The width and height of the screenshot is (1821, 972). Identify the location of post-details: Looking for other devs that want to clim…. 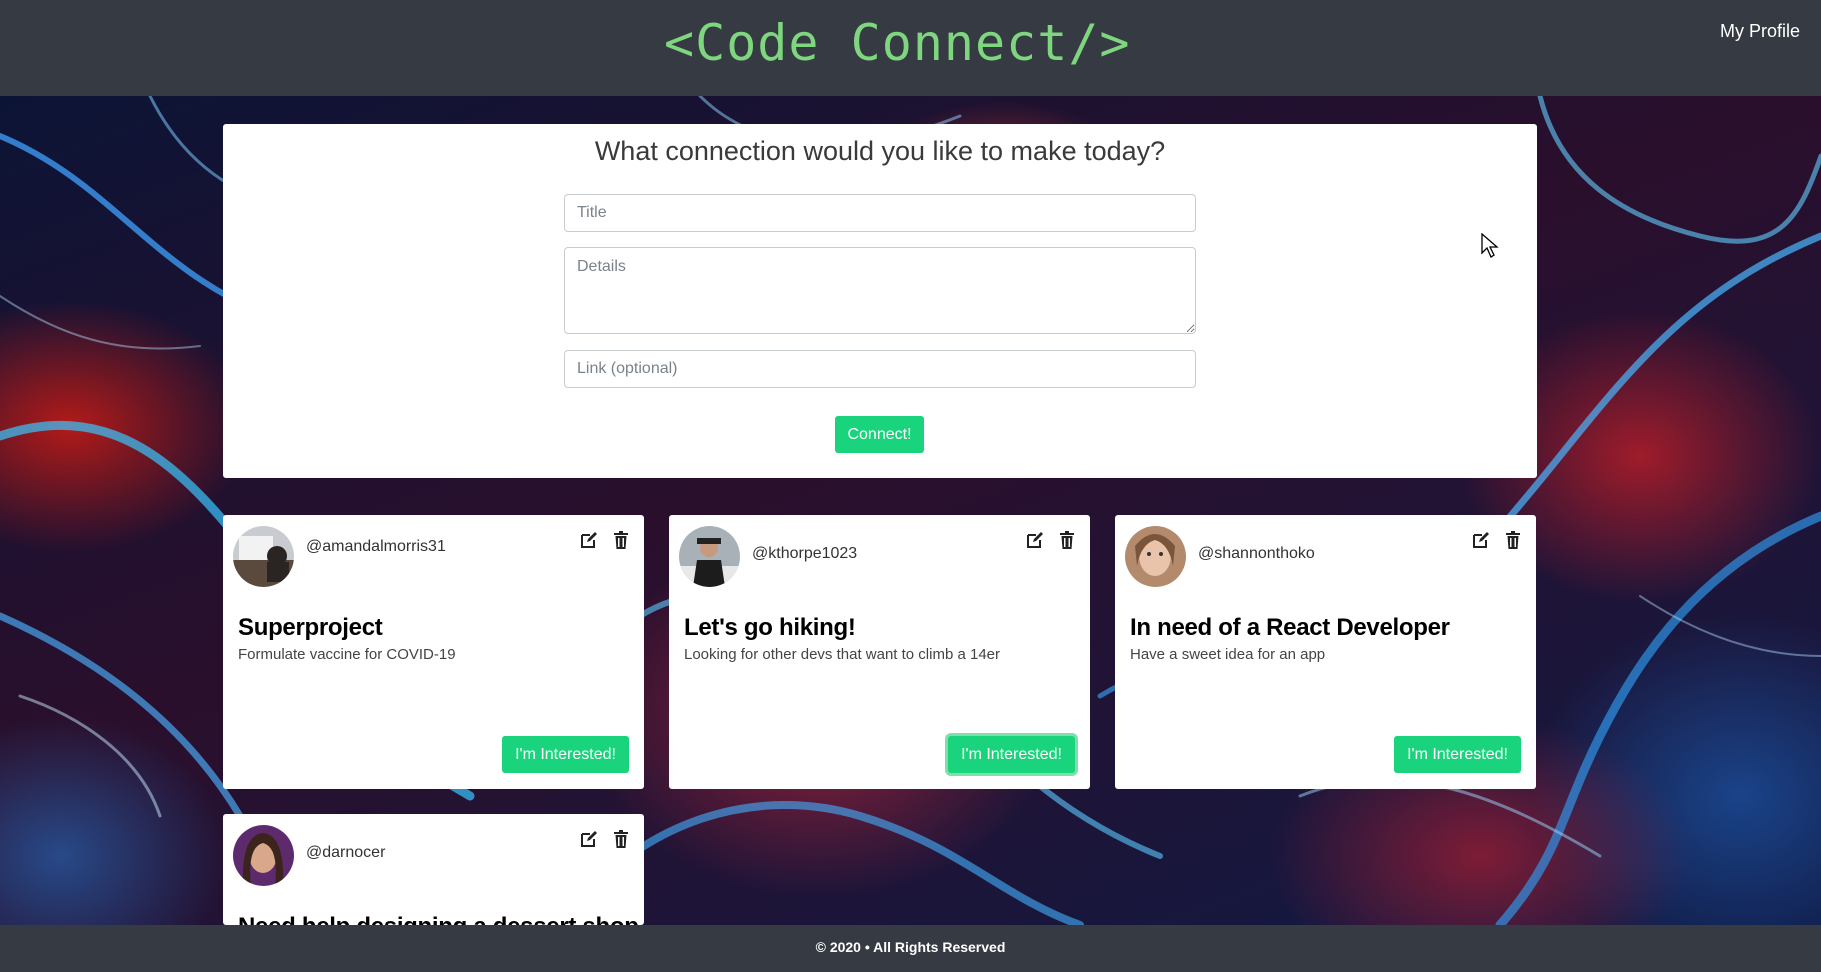
(842, 654).